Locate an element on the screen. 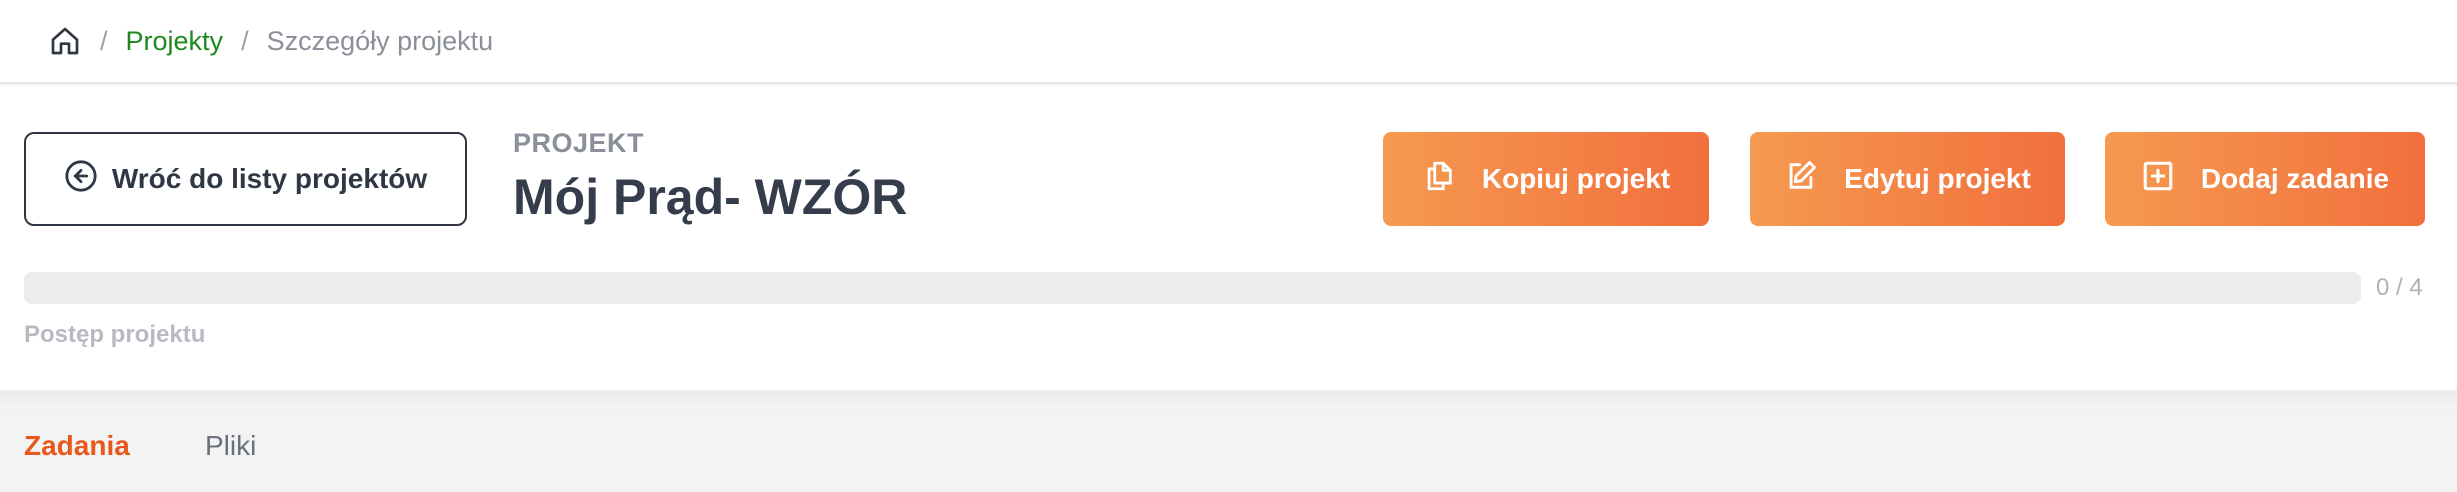 The height and width of the screenshot is (492, 2457). back-button-label: Wróć do listy projektów is located at coordinates (269, 178).